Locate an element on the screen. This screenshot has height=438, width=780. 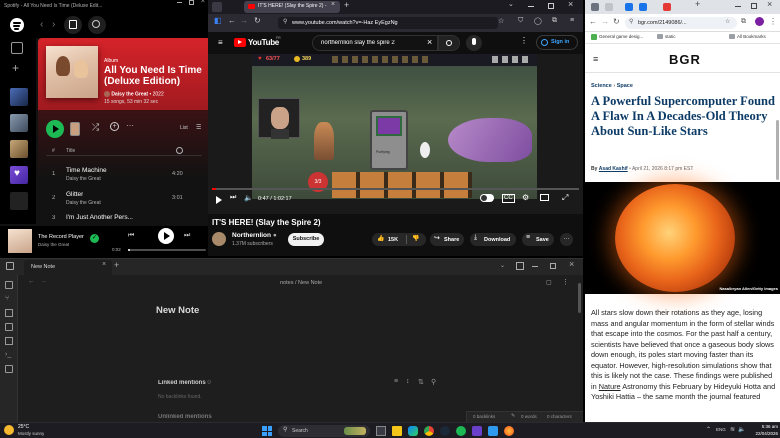
share-button: ↪ Share is located at coordinates (447, 239).